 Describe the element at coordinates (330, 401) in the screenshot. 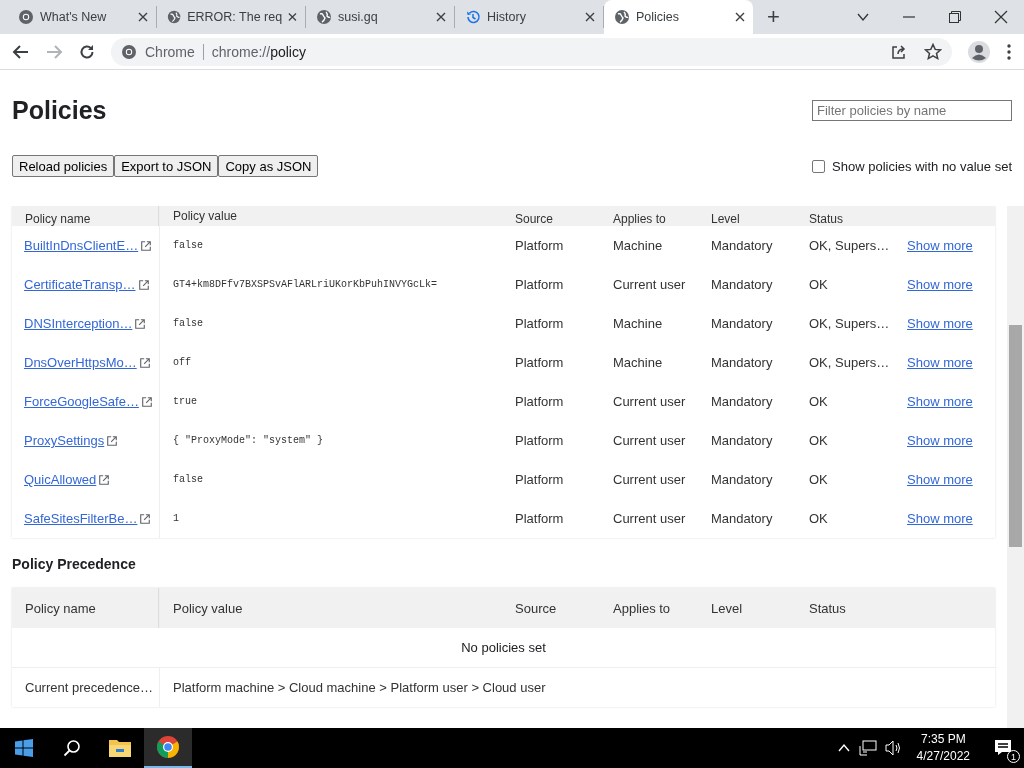

I see `policy-value: true` at that location.